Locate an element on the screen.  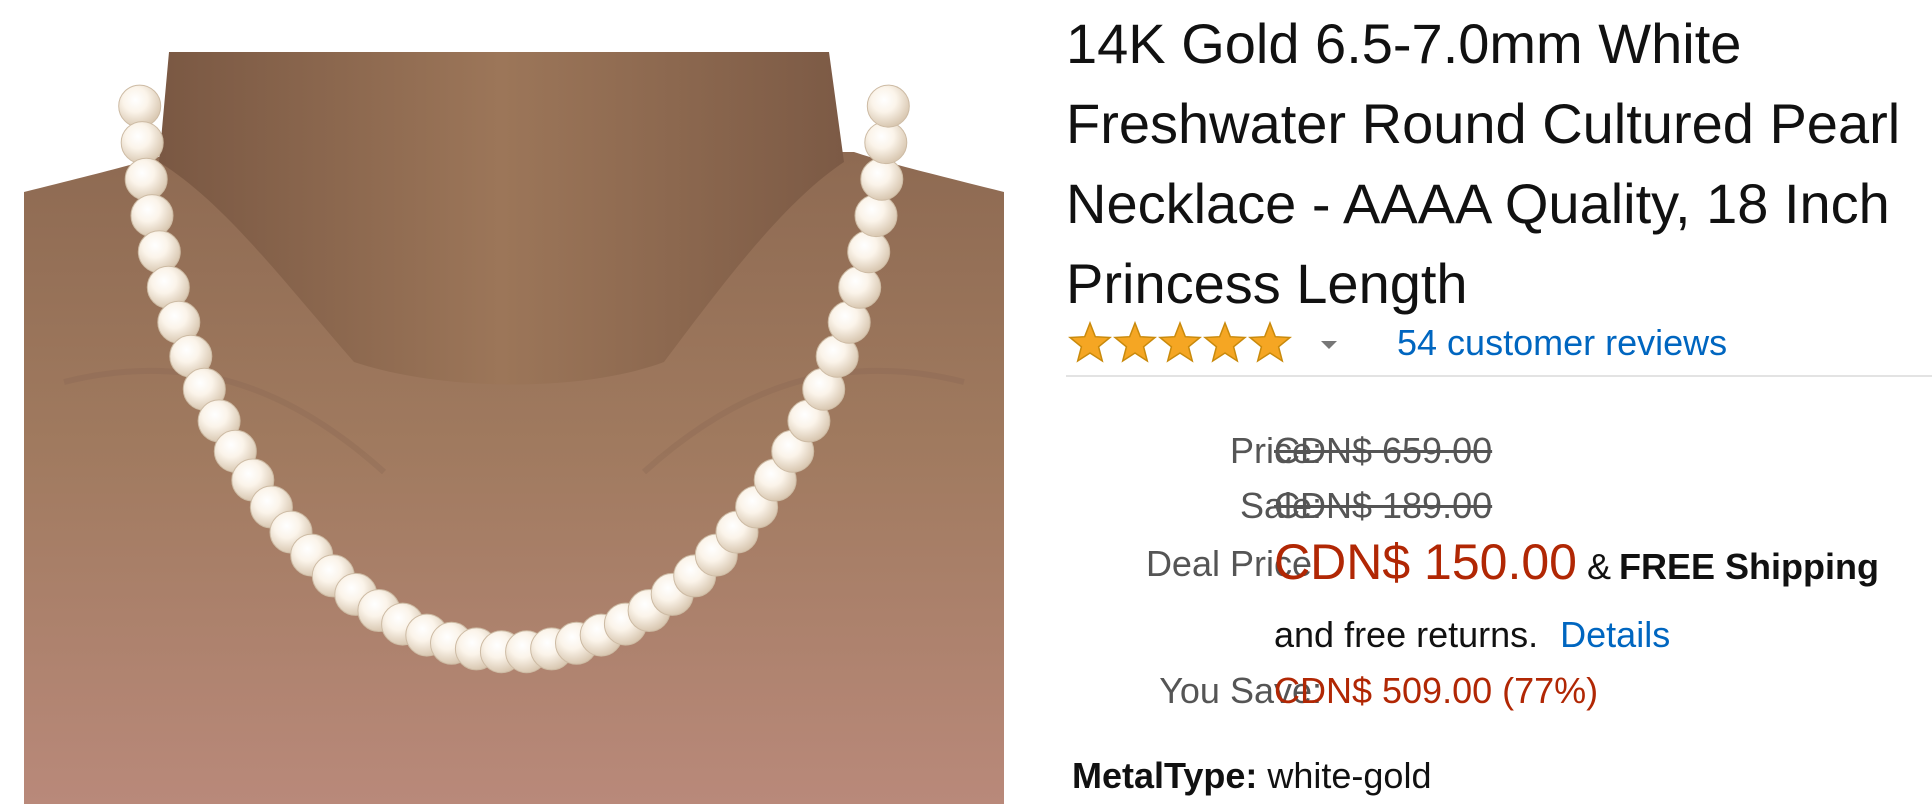
metal-type-row: MetalType: white-gold is located at coordinates (1251, 776).